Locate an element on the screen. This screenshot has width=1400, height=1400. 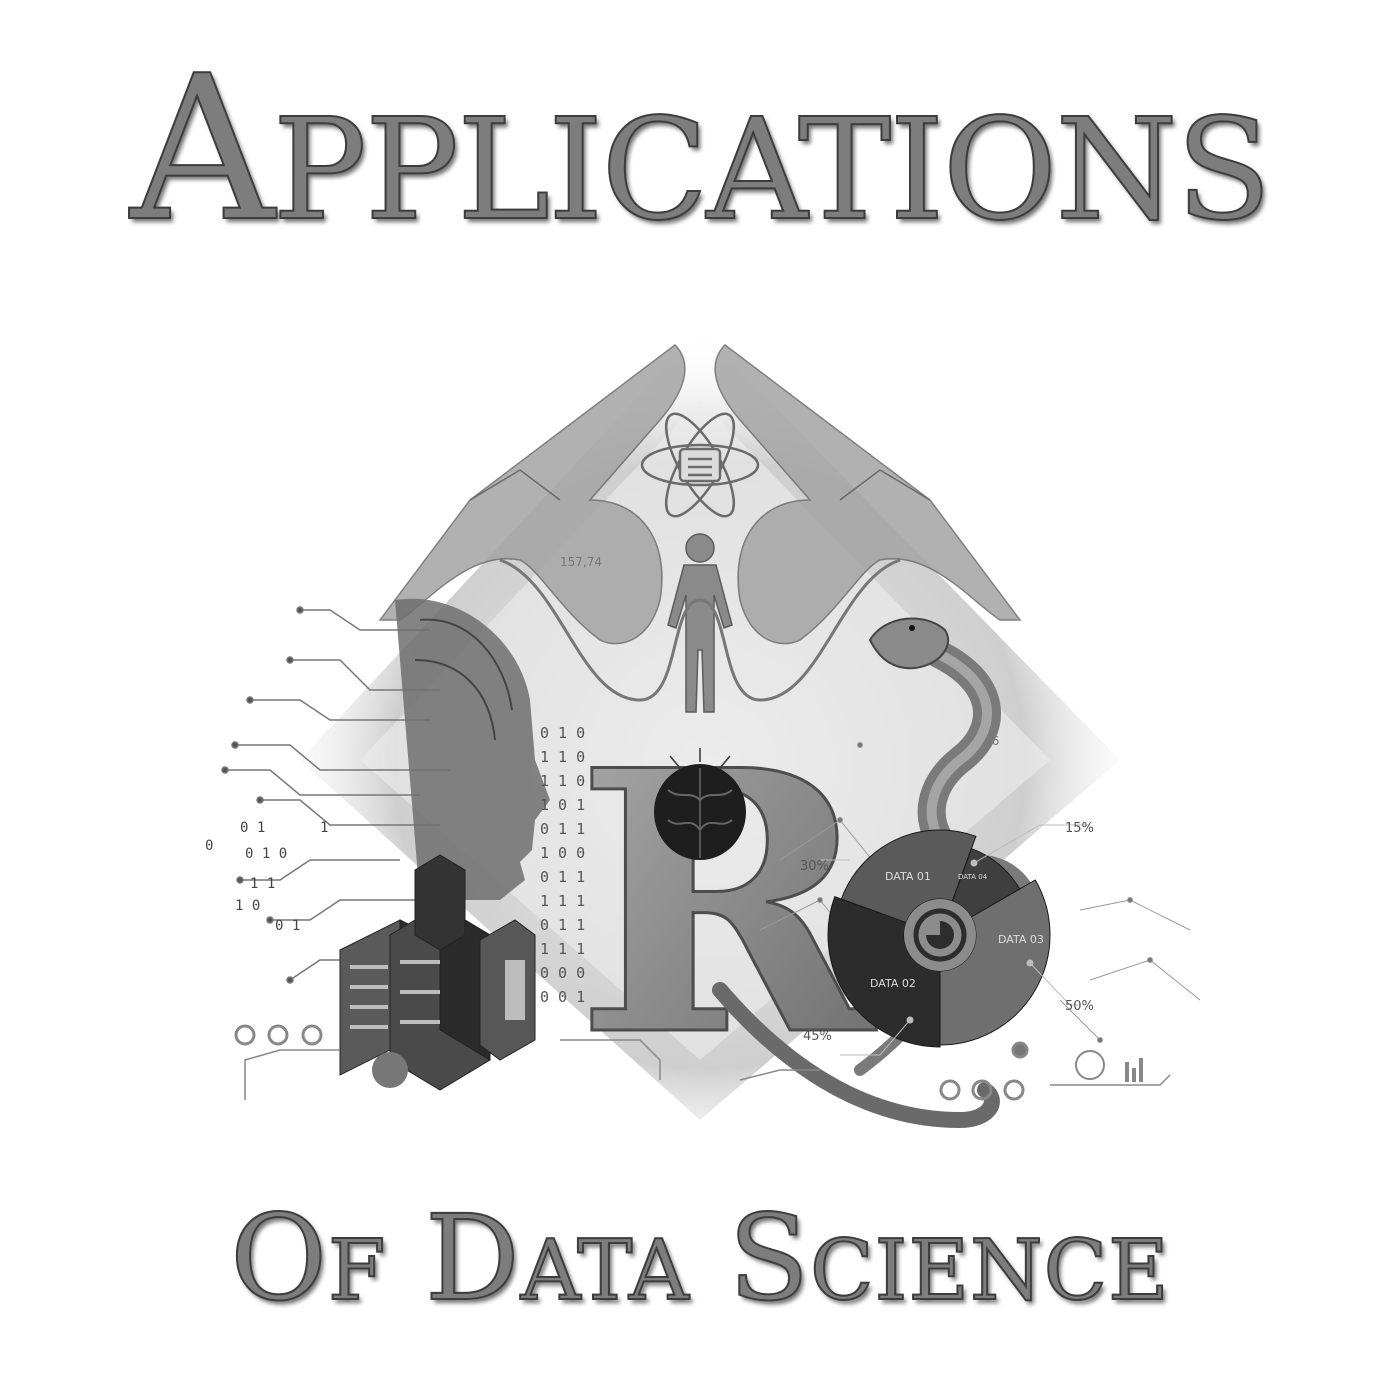
donut-label-data-04: DATA 04 is located at coordinates (973, 877).